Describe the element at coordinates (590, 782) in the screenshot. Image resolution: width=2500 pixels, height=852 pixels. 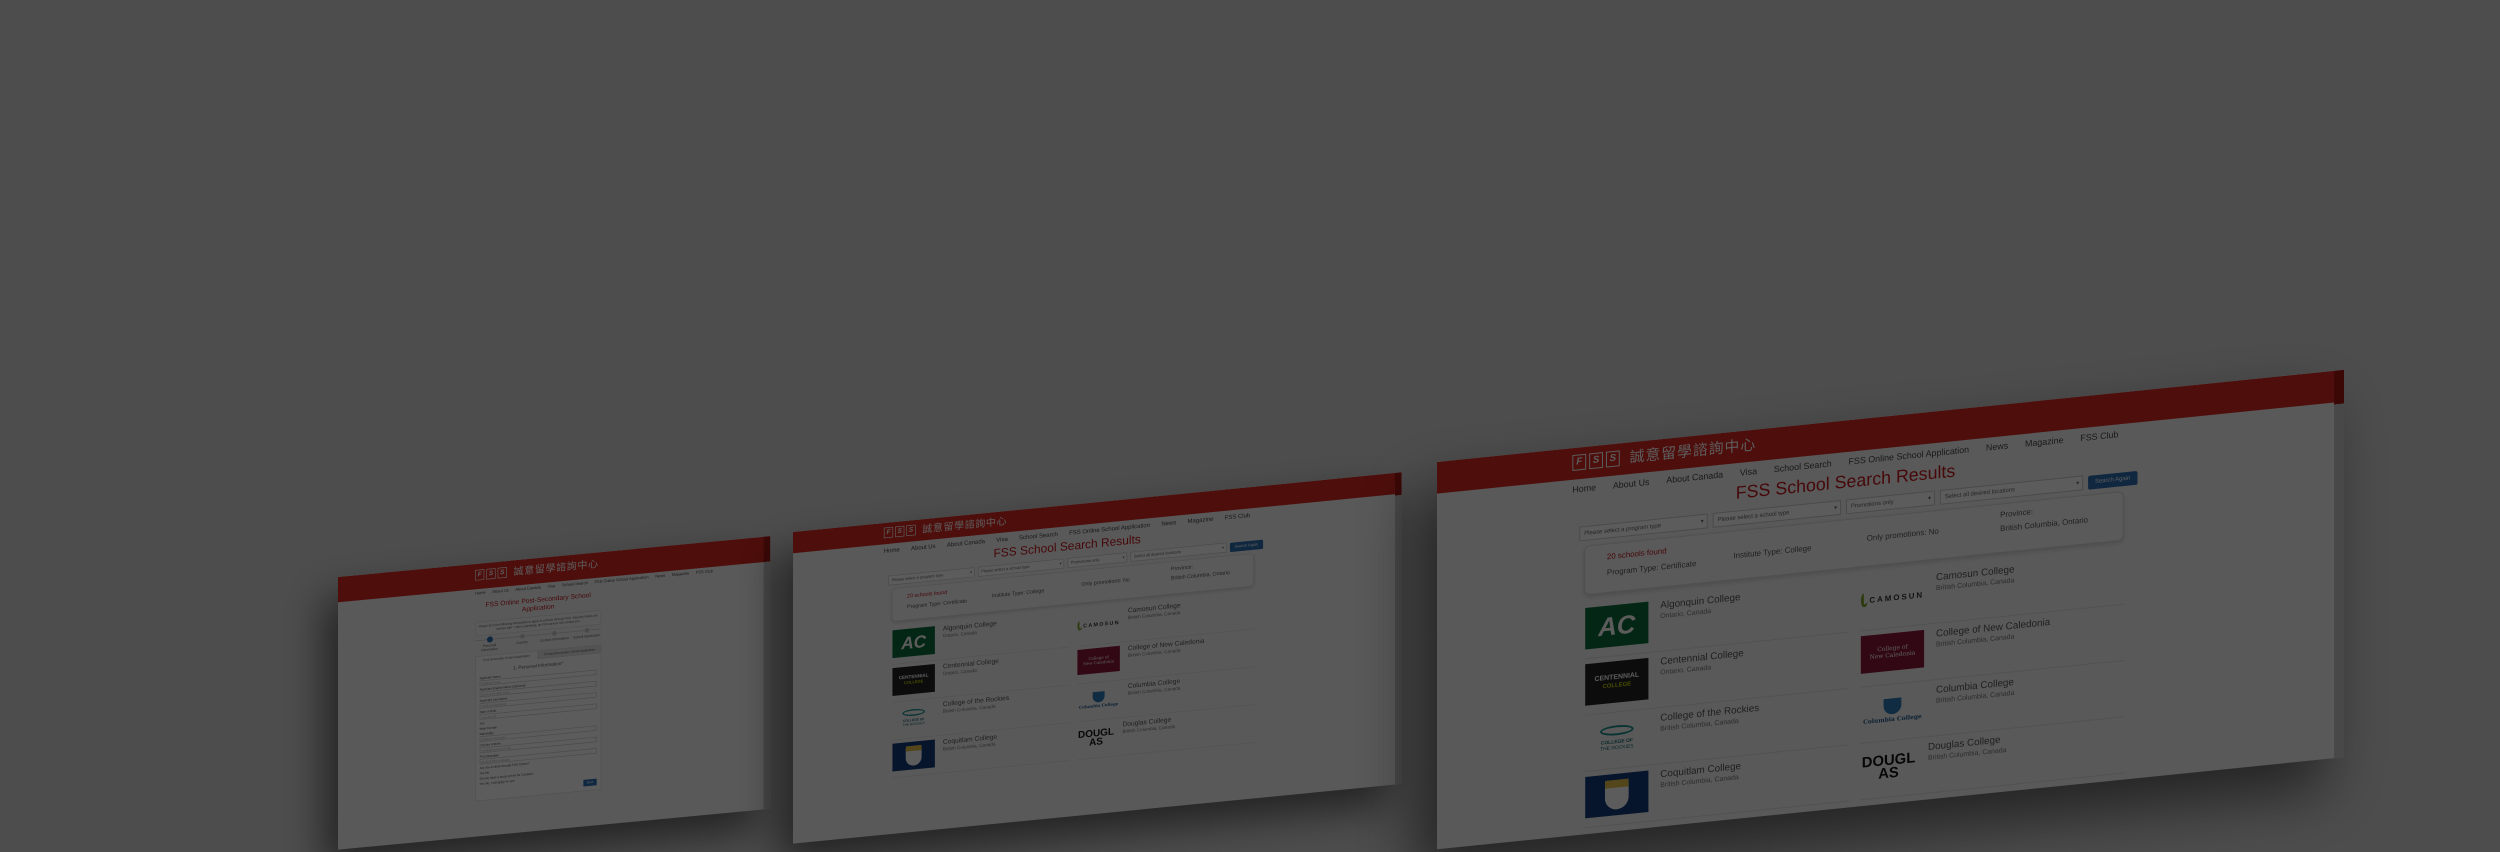
I see `next-button: Next` at that location.